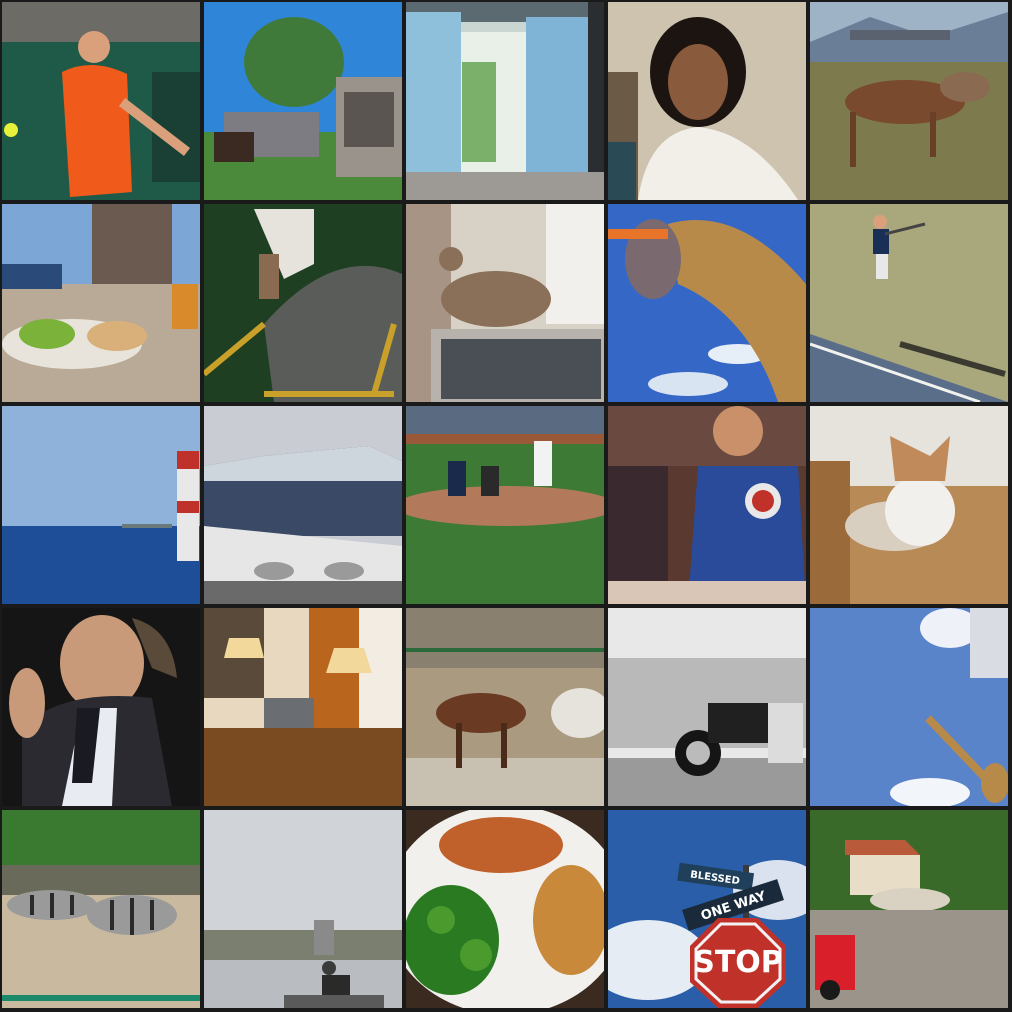 This screenshot has height=1012, width=1012. What do you see at coordinates (707, 505) in the screenshot?
I see `tile-cubs-fan` at bounding box center [707, 505].